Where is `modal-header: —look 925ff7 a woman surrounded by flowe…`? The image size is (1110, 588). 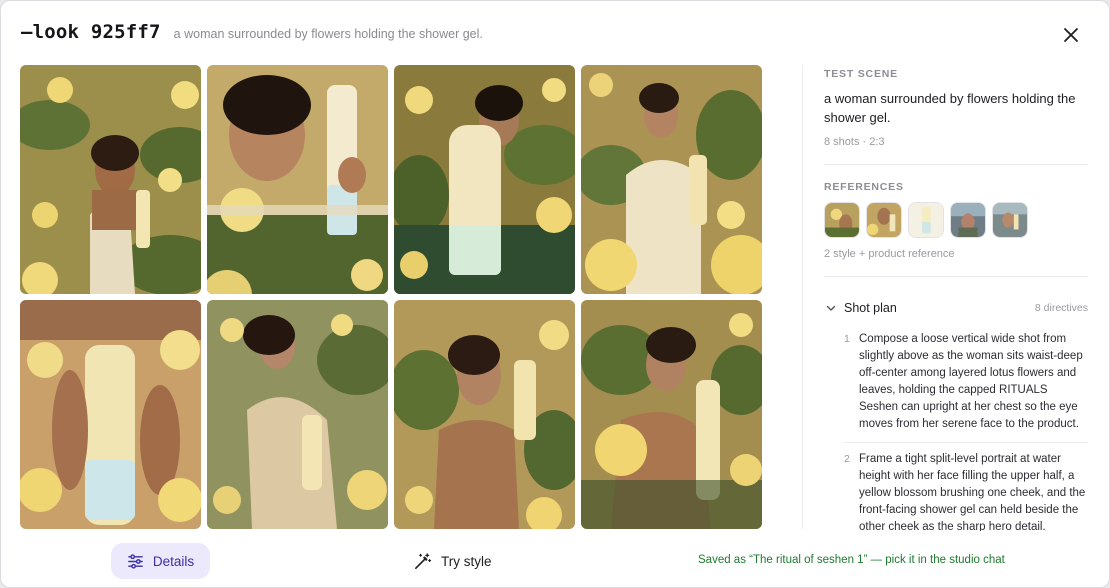 modal-header: —look 925ff7 a woman surrounded by flowe… is located at coordinates (252, 36).